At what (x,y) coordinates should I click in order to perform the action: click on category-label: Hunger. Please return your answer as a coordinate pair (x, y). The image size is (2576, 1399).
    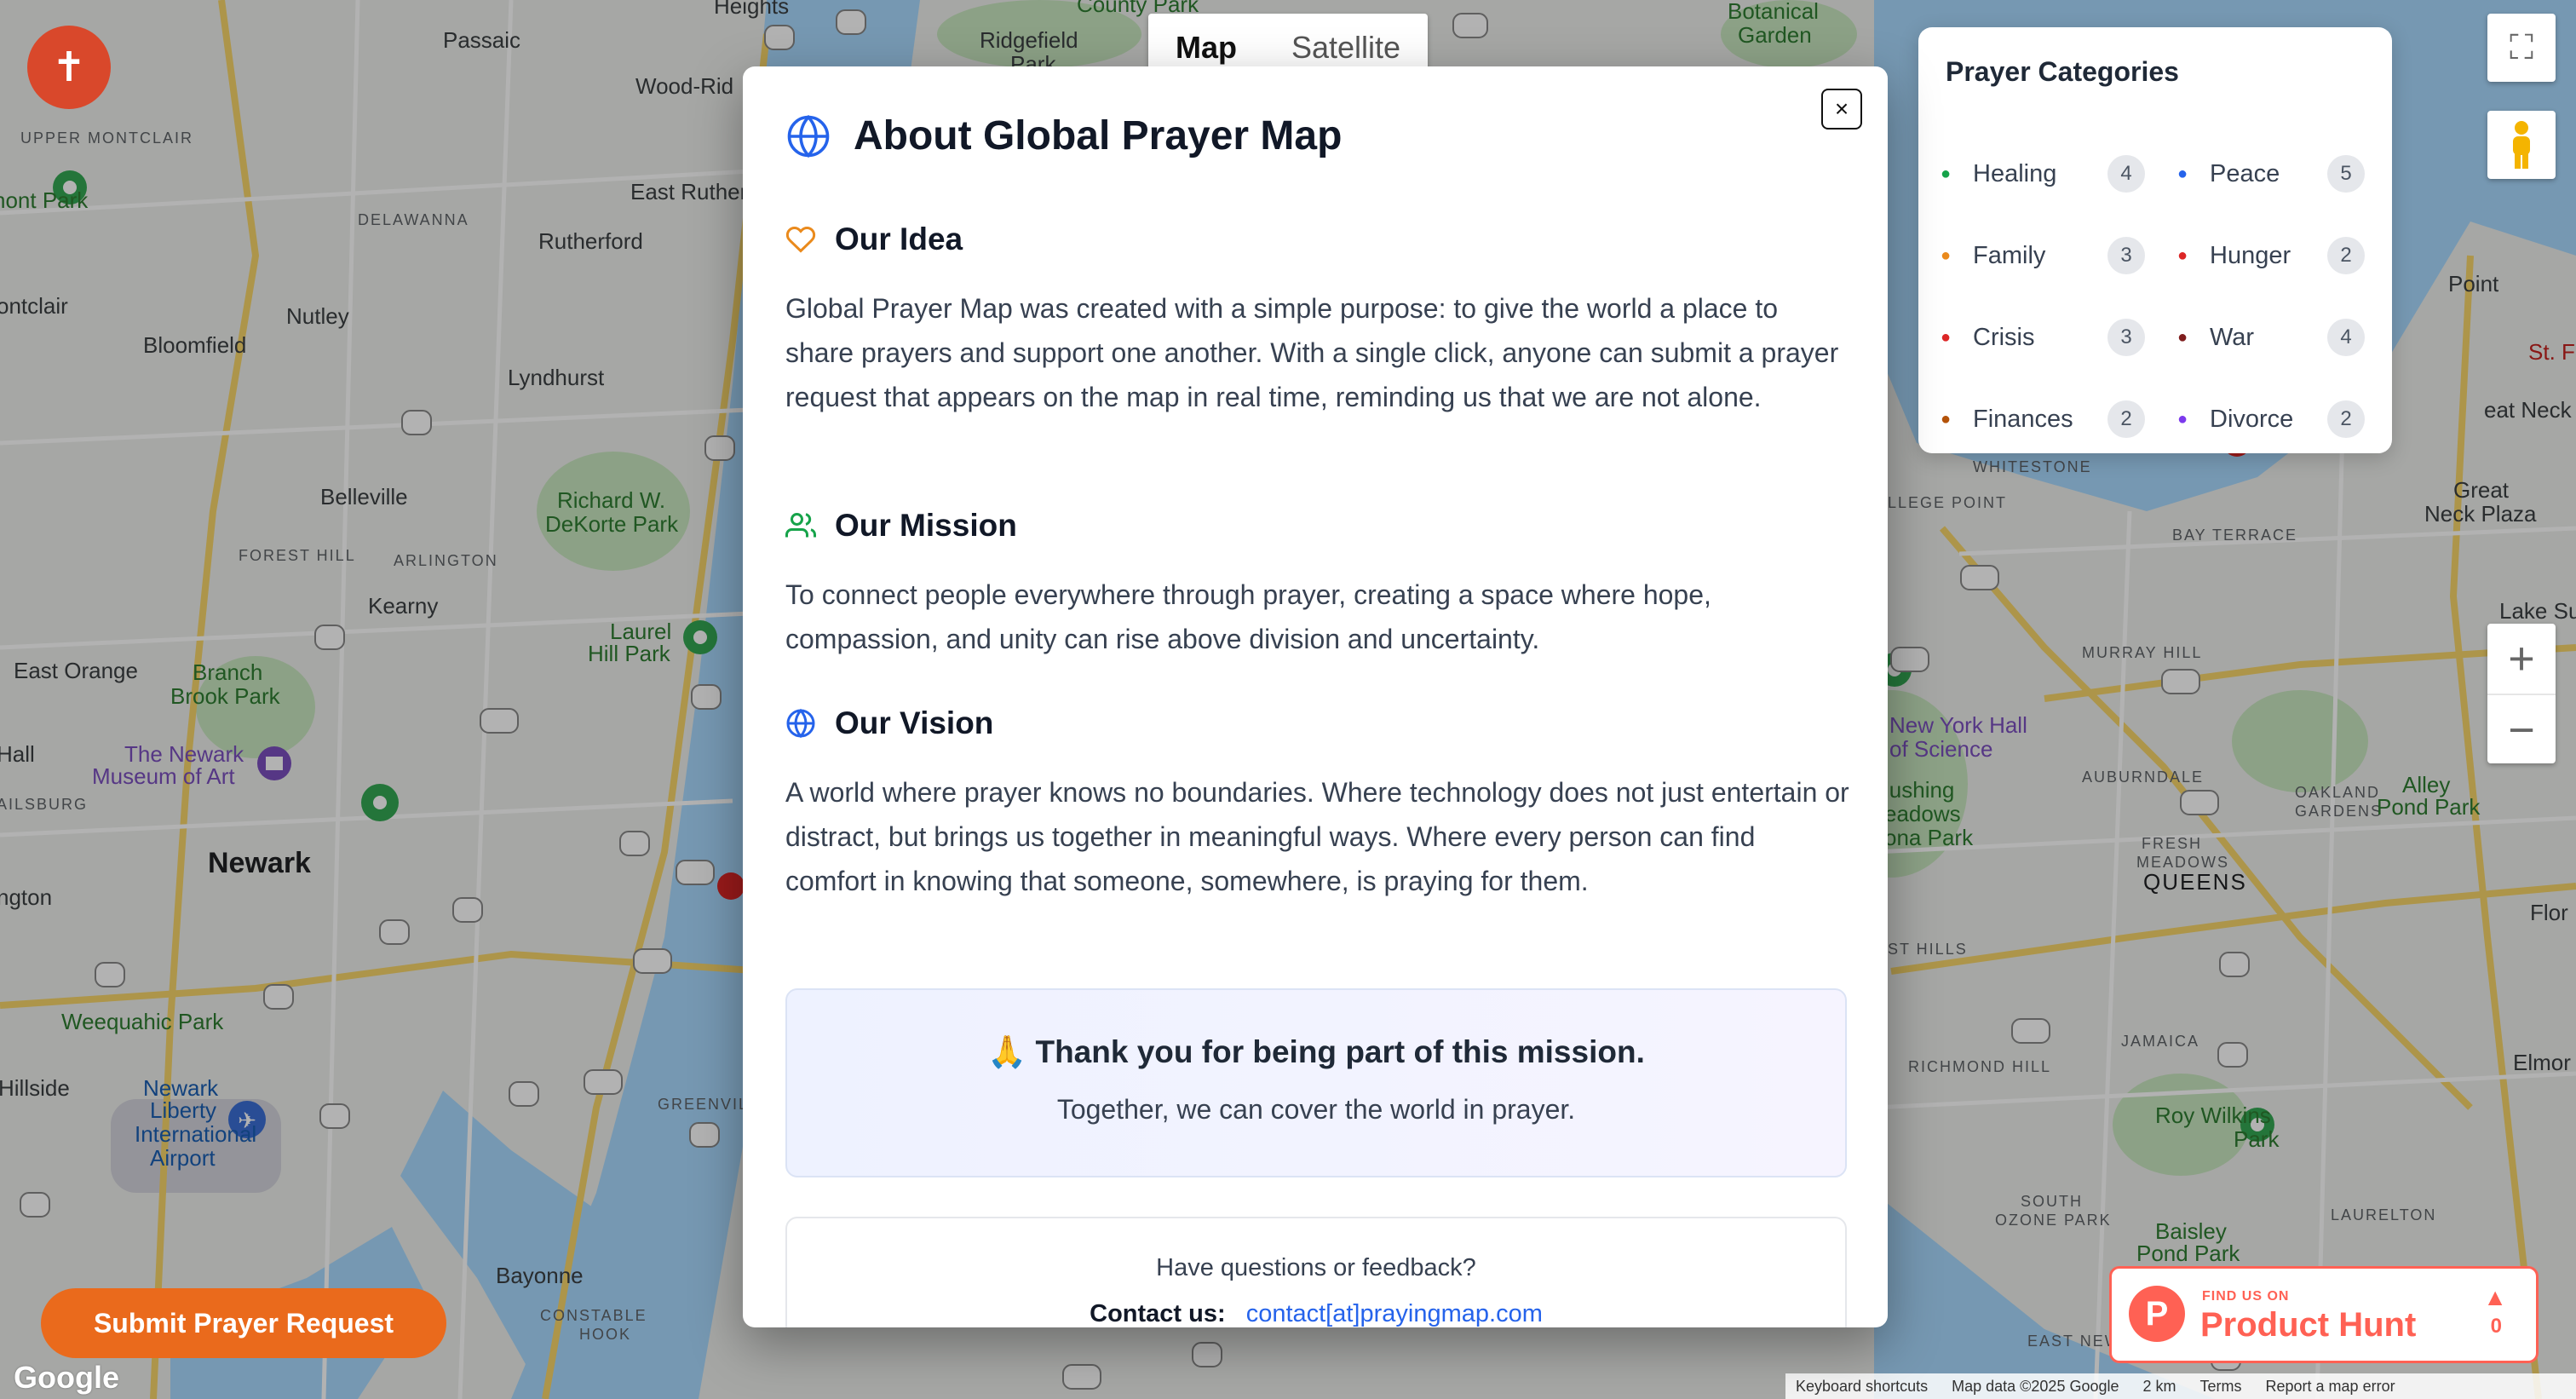
    Looking at the image, I should click on (2251, 255).